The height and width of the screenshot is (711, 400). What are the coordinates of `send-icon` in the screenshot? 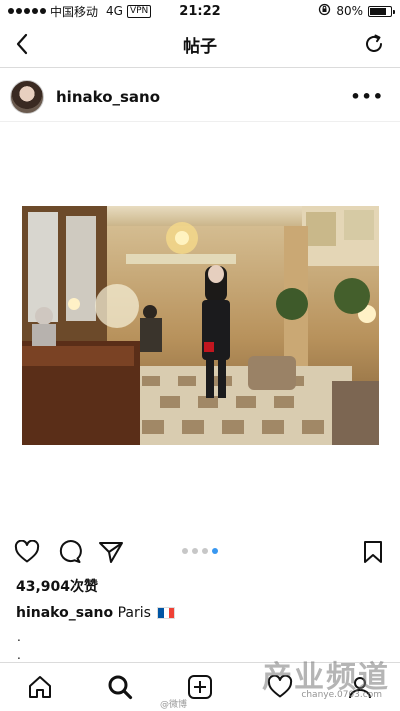 It's located at (111, 552).